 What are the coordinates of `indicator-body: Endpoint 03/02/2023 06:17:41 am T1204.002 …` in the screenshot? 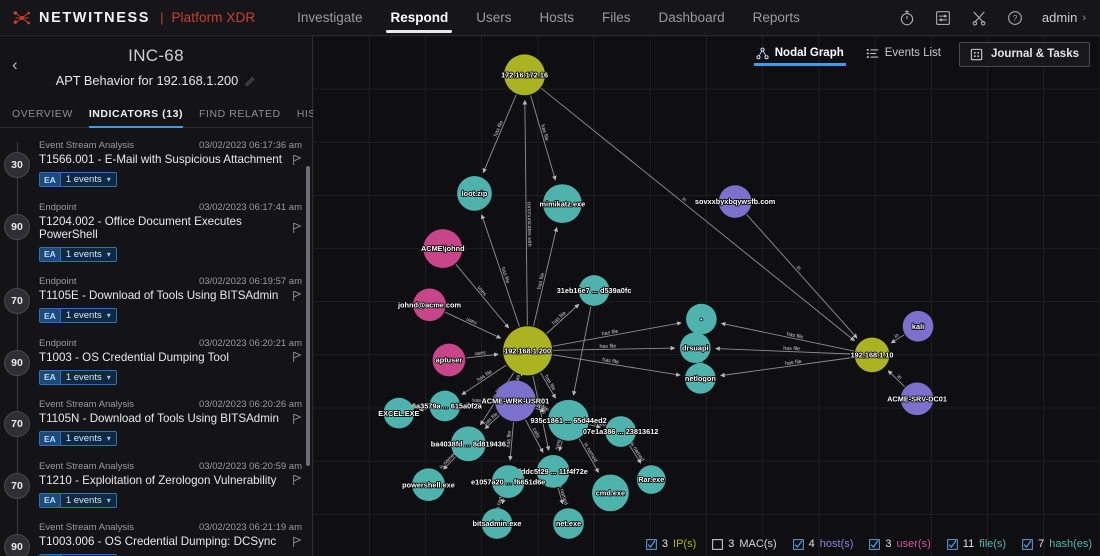 It's located at (166, 232).